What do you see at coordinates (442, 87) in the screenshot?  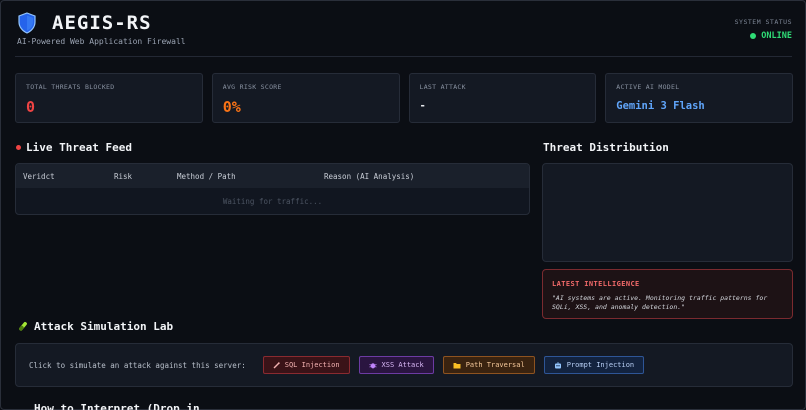 I see `stat-label: LAST ATTACK` at bounding box center [442, 87].